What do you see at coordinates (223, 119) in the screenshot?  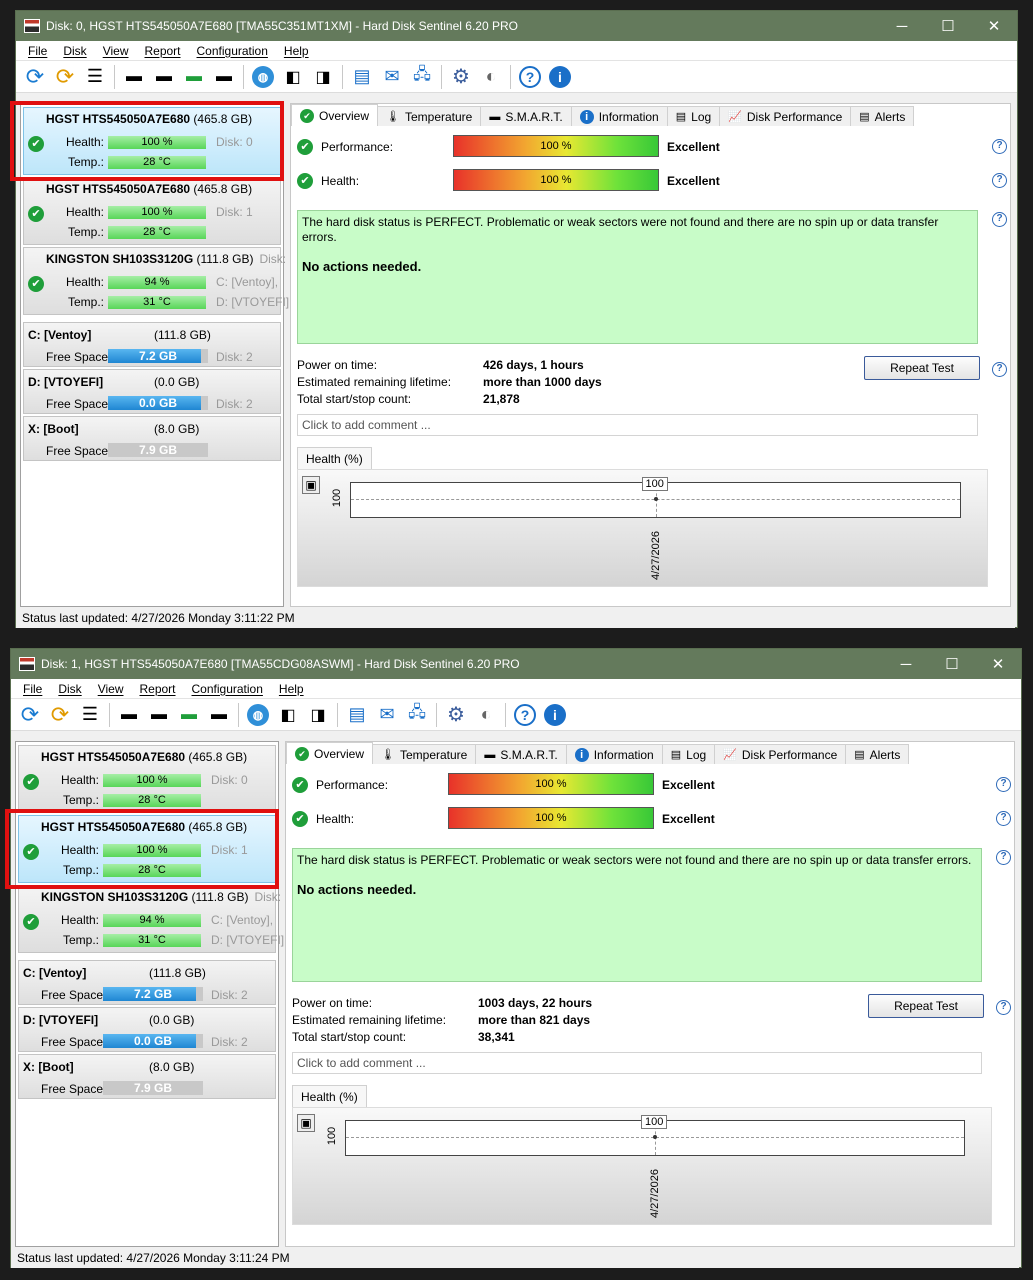 I see `disk-size: (465.8 GB)` at bounding box center [223, 119].